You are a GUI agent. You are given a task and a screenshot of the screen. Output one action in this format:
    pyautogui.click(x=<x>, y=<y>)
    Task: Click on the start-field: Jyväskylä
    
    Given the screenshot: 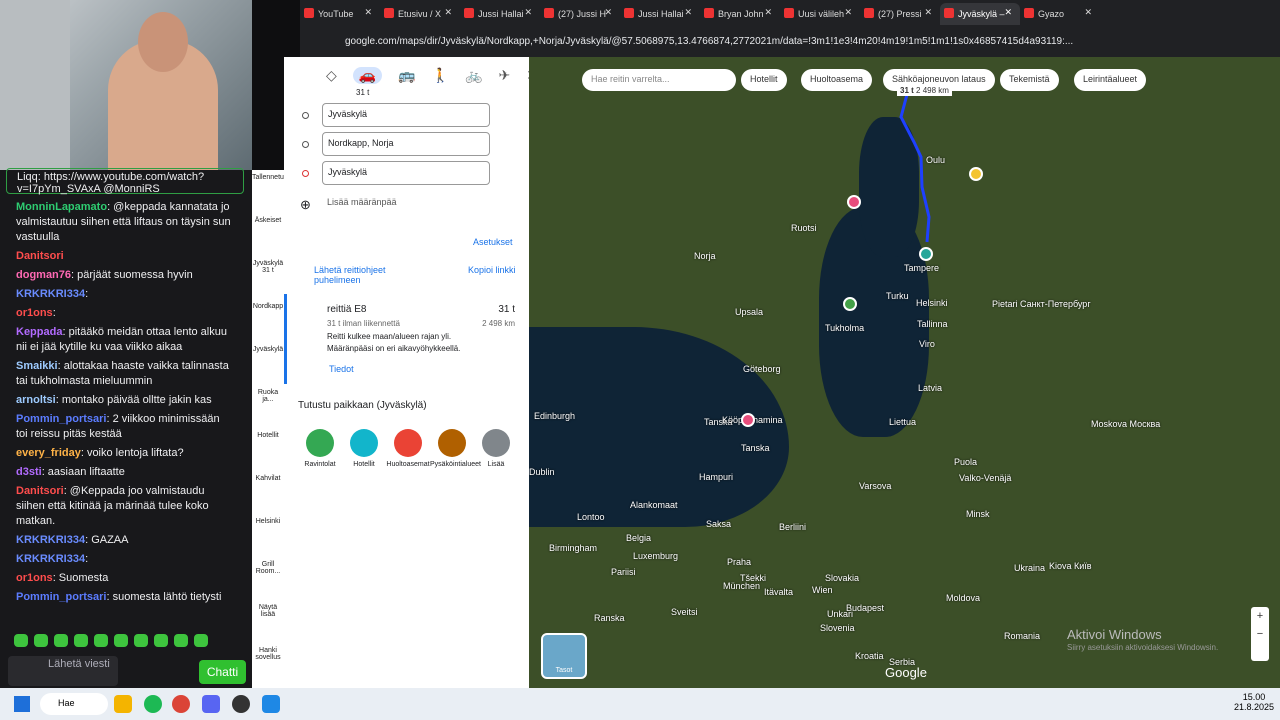 What is the action you would take?
    pyautogui.click(x=406, y=115)
    